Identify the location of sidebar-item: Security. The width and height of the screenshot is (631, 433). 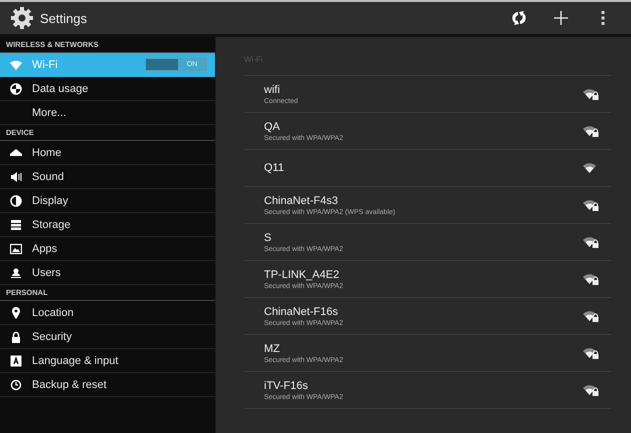
(107, 337).